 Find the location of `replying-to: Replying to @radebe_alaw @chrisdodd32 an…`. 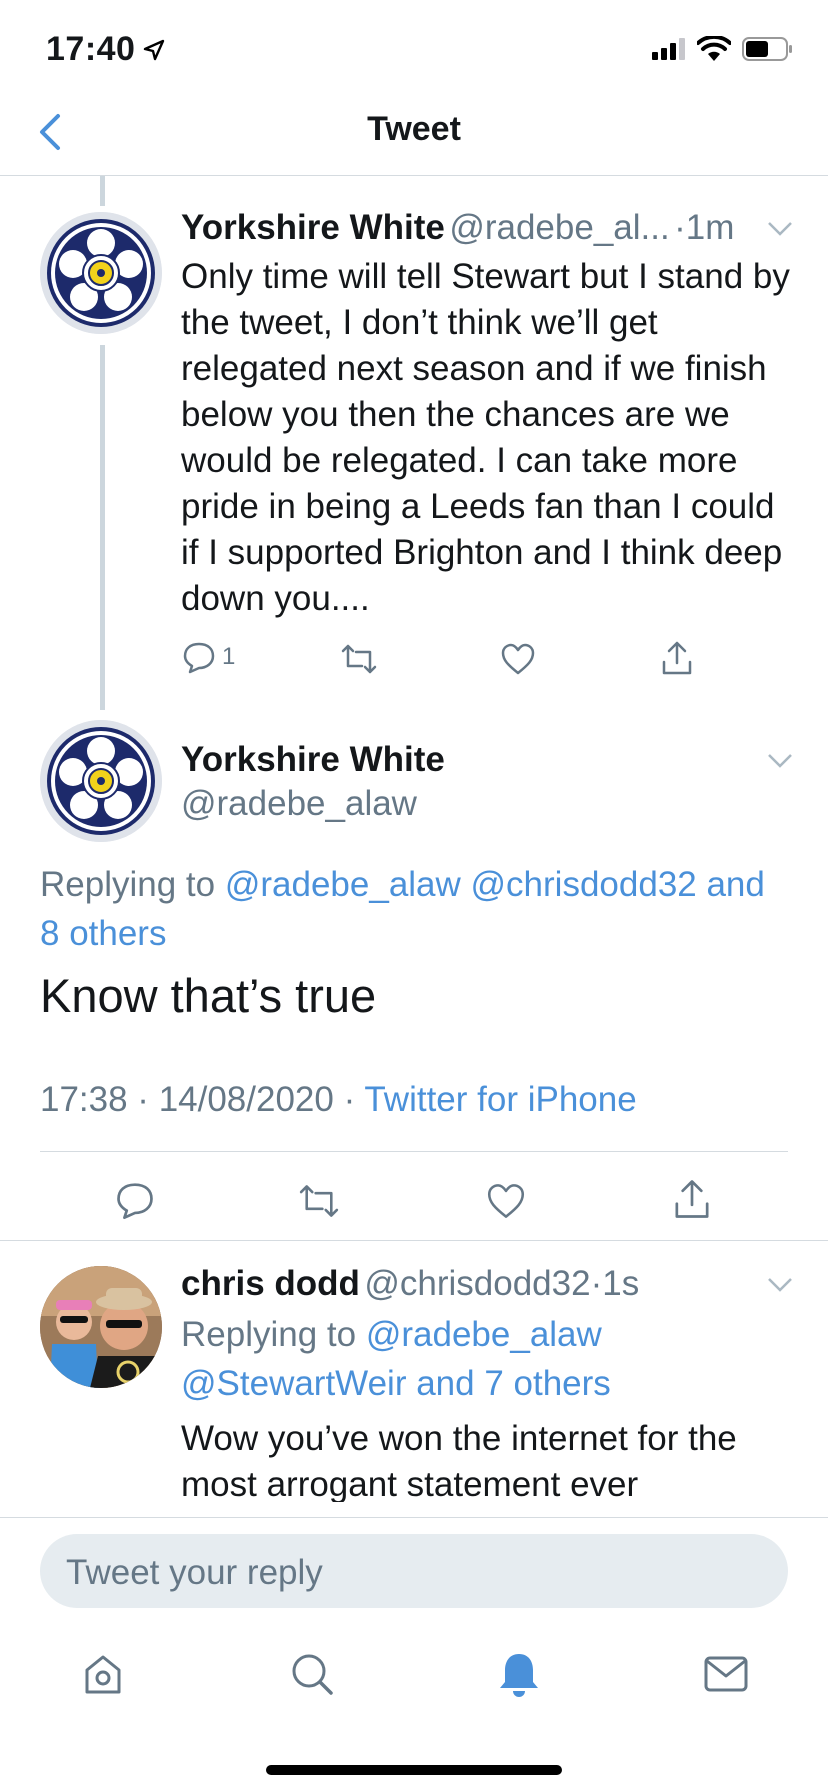

replying-to: Replying to @radebe_alaw @chrisdodd32 an… is located at coordinates (420, 909).